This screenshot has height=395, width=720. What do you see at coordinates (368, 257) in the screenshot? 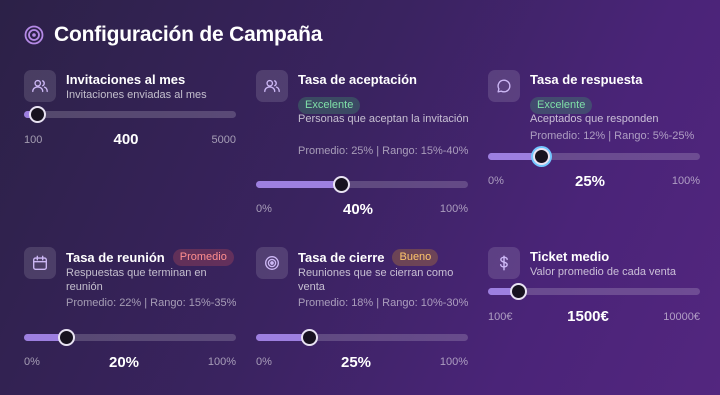
I see `card-label: Tasa de cierre Bueno` at bounding box center [368, 257].